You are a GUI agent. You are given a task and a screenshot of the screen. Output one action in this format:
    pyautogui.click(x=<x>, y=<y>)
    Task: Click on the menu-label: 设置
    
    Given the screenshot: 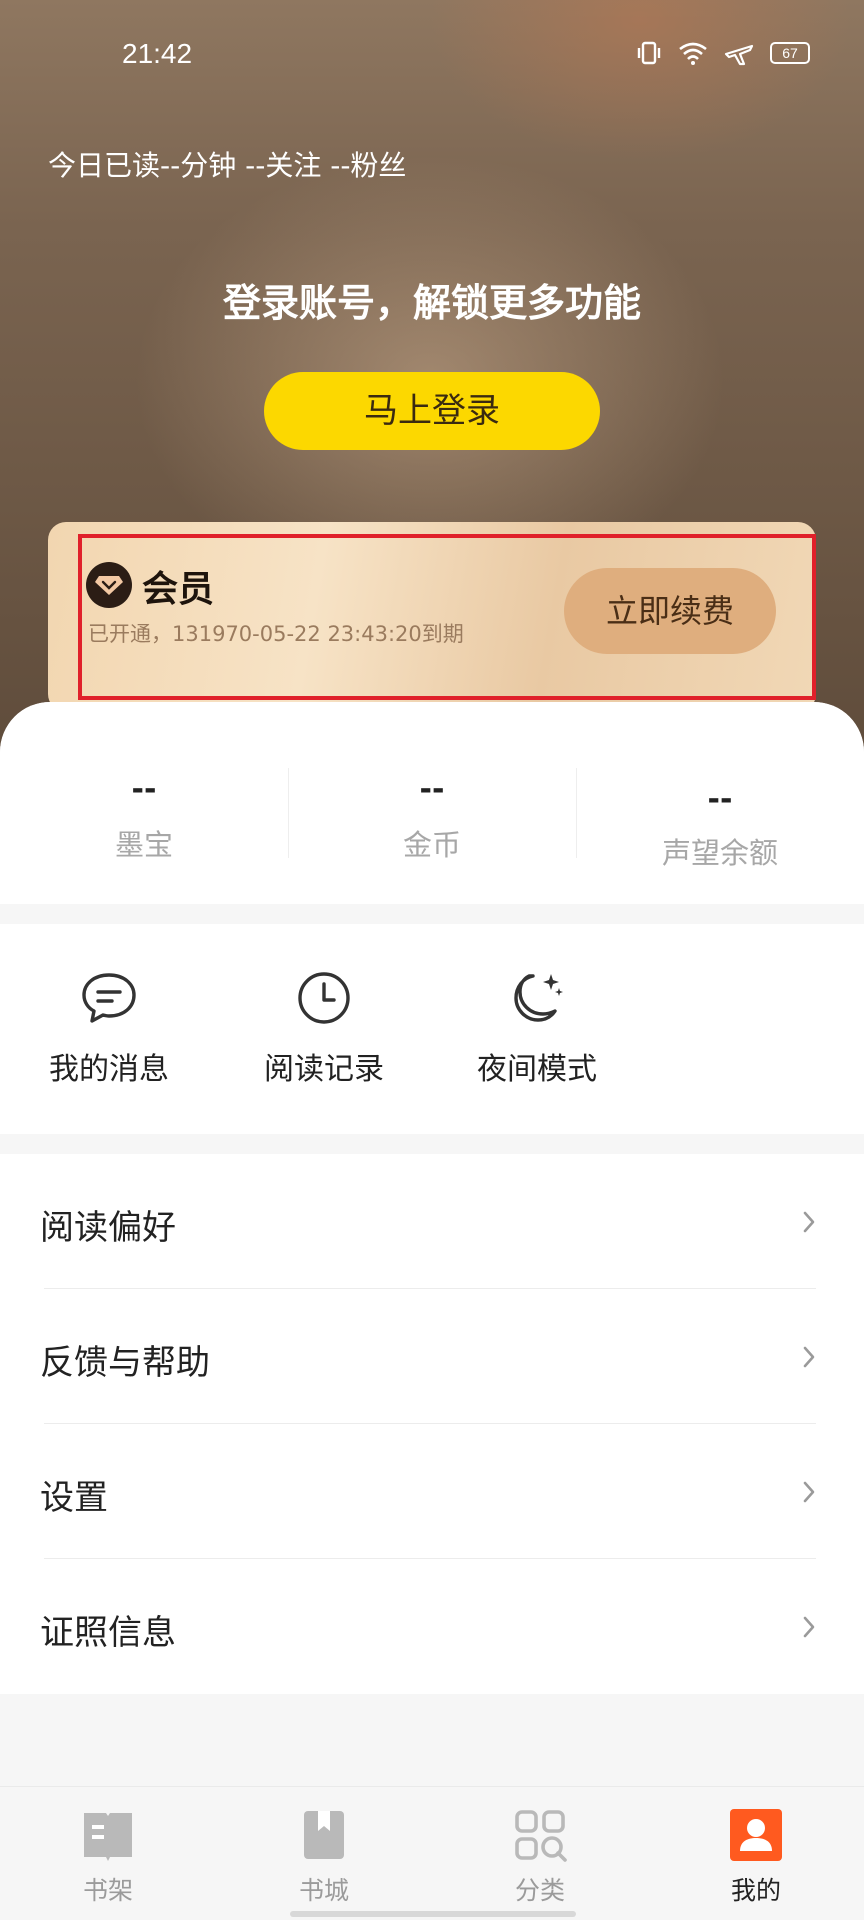 What is the action you would take?
    pyautogui.click(x=74, y=1498)
    